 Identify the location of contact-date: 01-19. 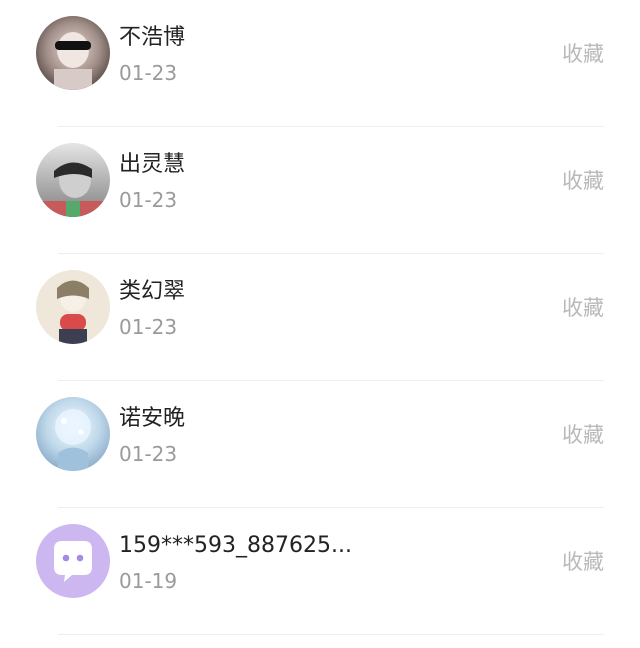
(148, 581).